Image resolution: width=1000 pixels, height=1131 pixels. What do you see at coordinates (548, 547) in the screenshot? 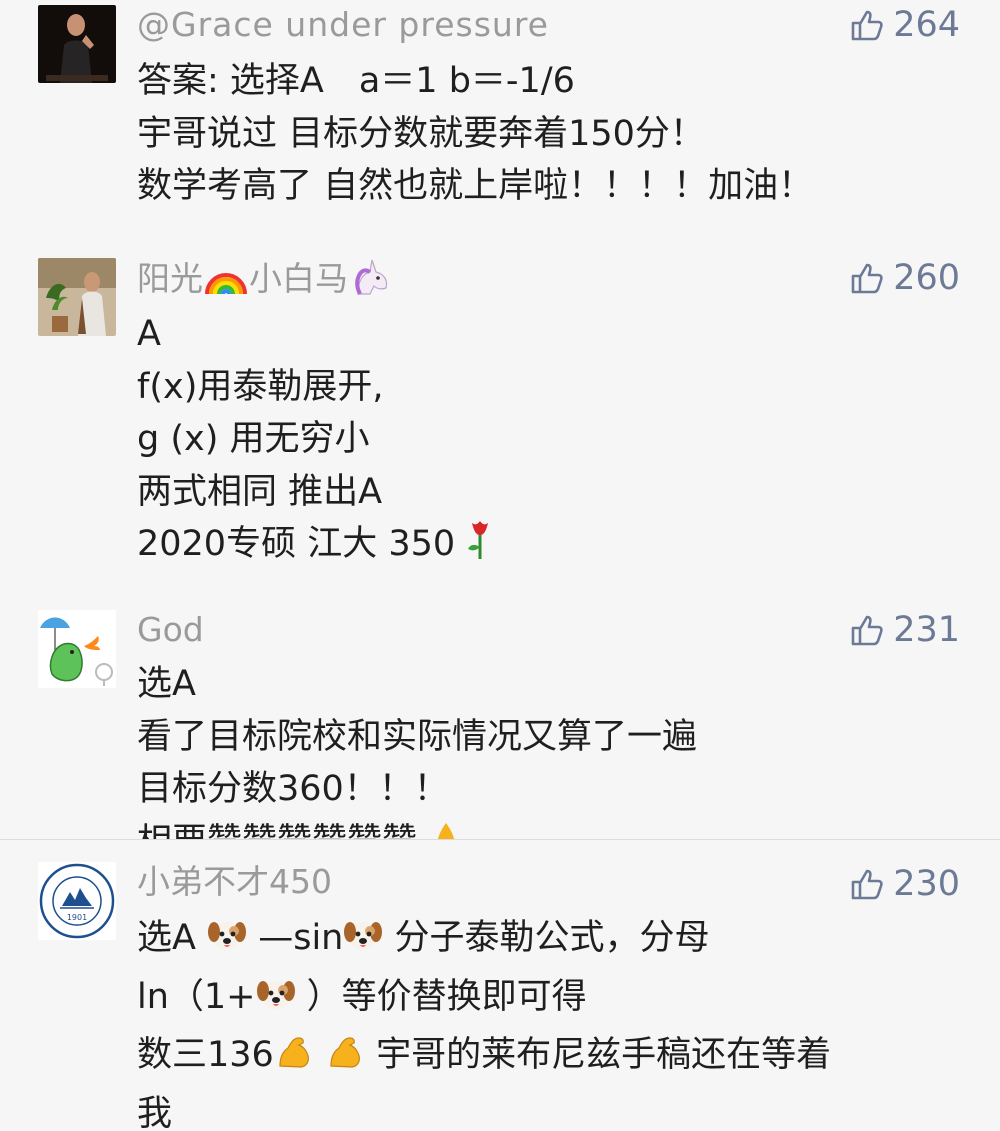
I see `comment-line: 2020专硕 江大 350` at bounding box center [548, 547].